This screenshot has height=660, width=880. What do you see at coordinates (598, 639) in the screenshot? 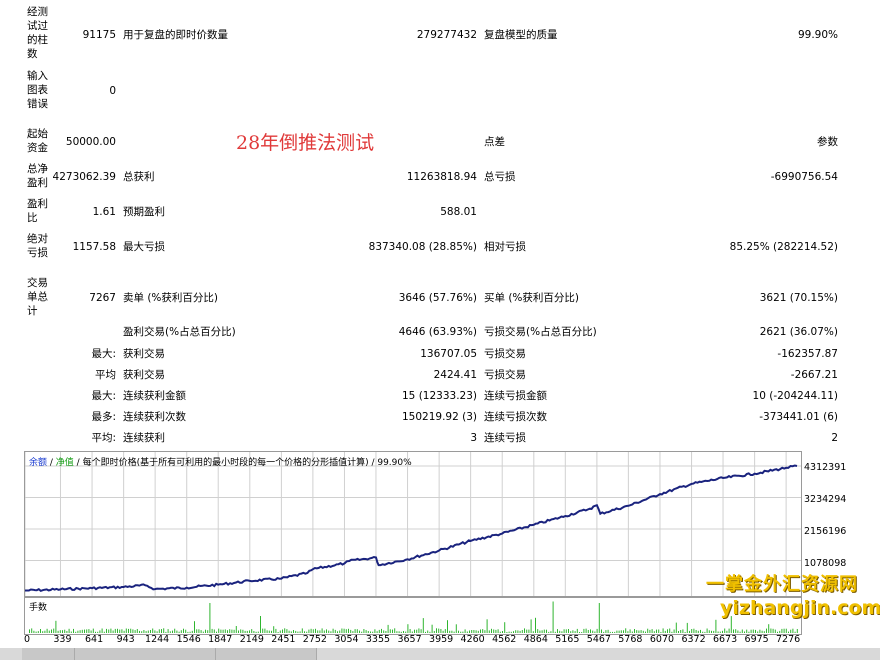
I see `x-tick-label: 5467` at bounding box center [598, 639].